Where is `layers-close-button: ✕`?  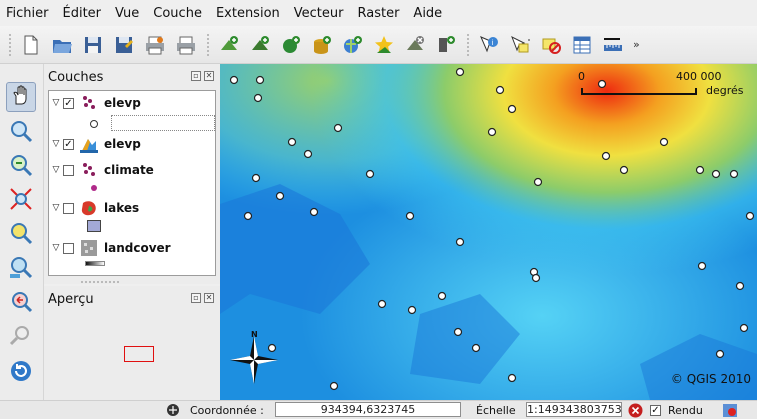
layers-close-button: ✕ is located at coordinates (209, 76).